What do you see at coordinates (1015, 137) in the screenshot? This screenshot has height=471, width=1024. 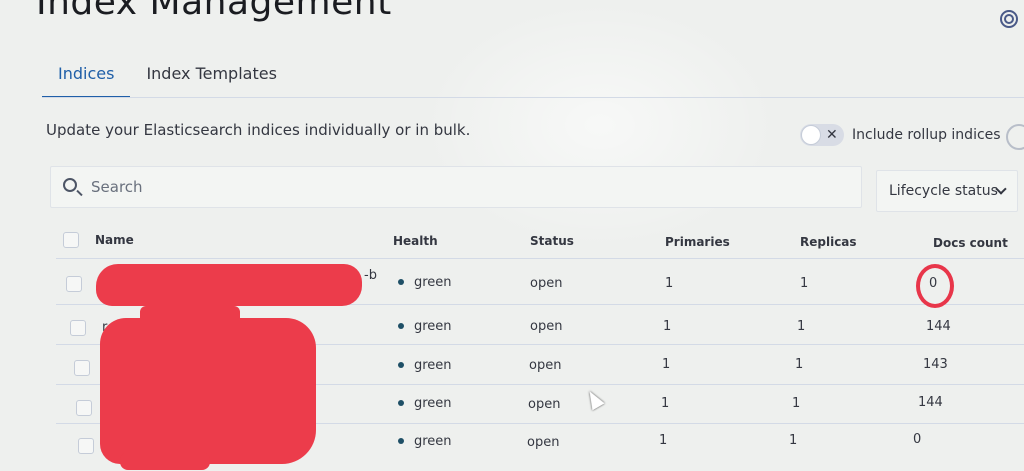 I see `partial-control` at bounding box center [1015, 137].